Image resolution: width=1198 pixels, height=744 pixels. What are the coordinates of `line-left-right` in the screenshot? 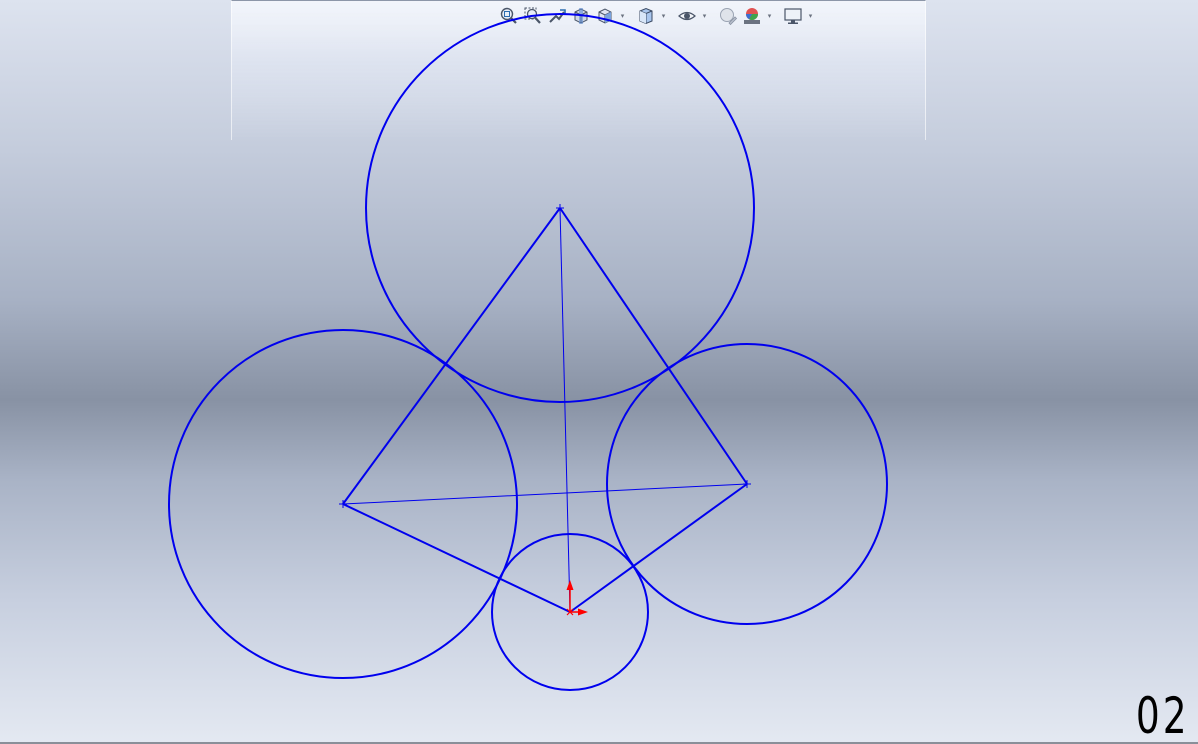 It's located at (545, 494).